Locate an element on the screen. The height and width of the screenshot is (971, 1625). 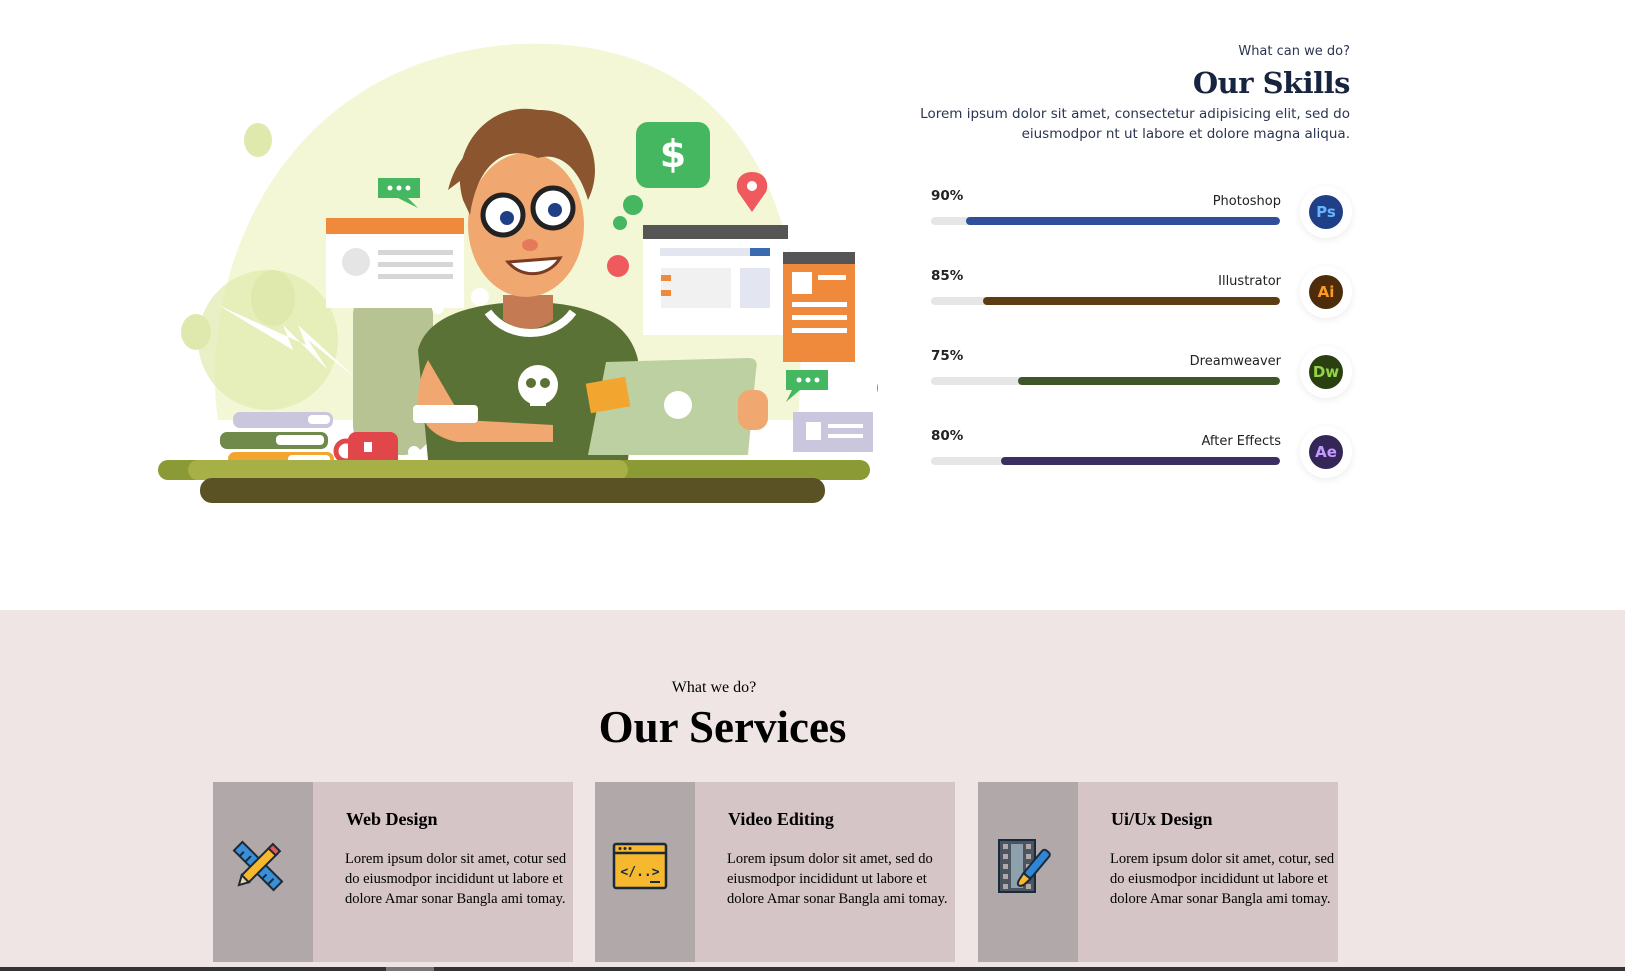
photoshop-icon-badge: Ps is located at coordinates (1326, 212).